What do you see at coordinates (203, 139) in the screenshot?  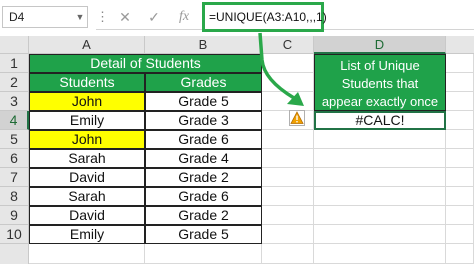 I see `cell-b5: Grade 6` at bounding box center [203, 139].